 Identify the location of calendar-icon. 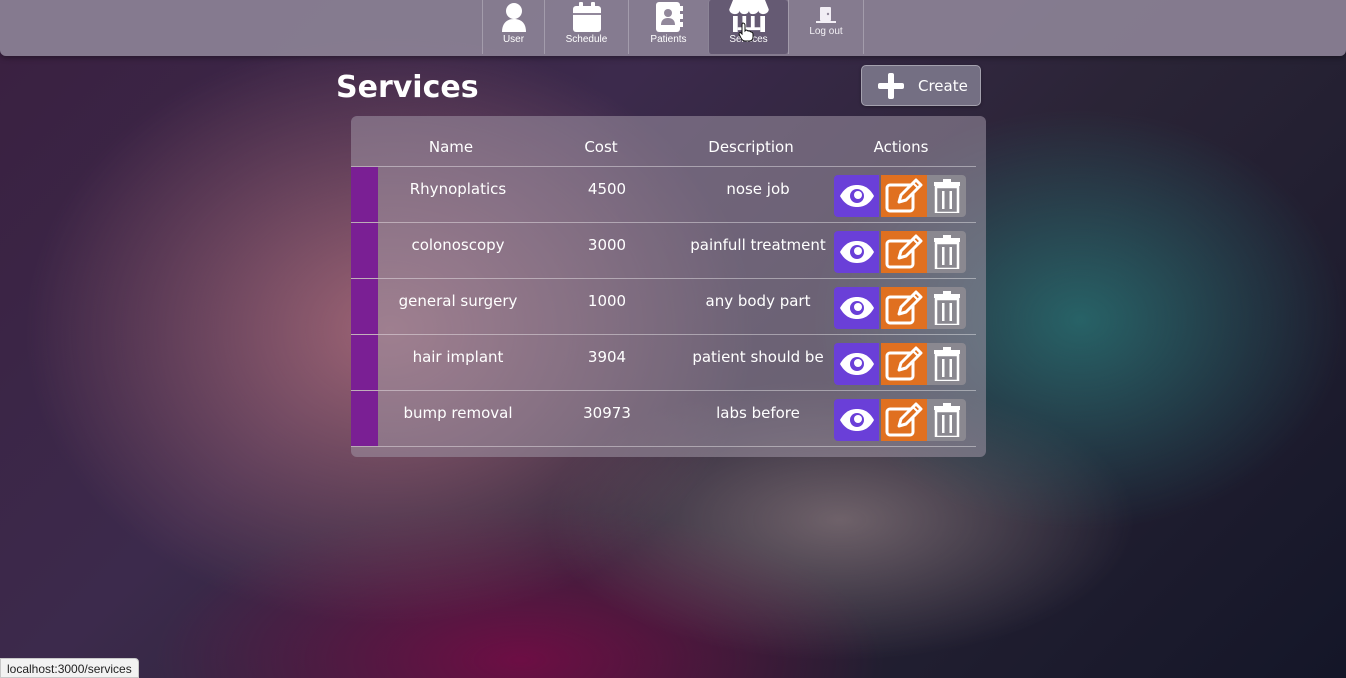
(586, 17).